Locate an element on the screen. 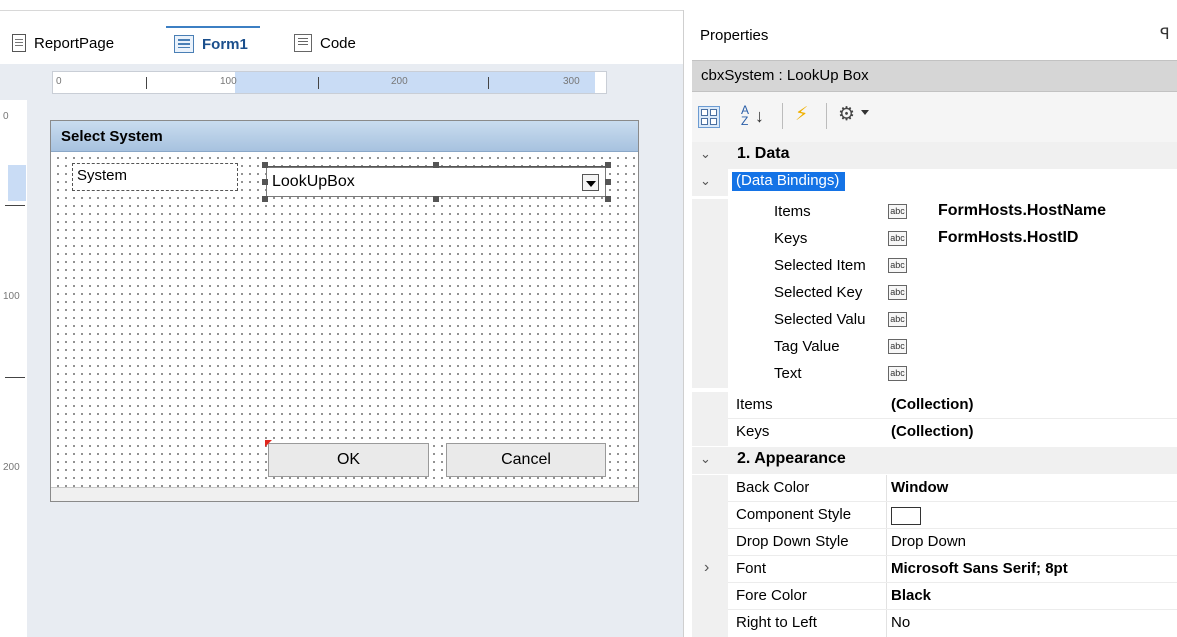 The height and width of the screenshot is (637, 1177). property-row-fore-color: Fore Color Black is located at coordinates (934, 596).